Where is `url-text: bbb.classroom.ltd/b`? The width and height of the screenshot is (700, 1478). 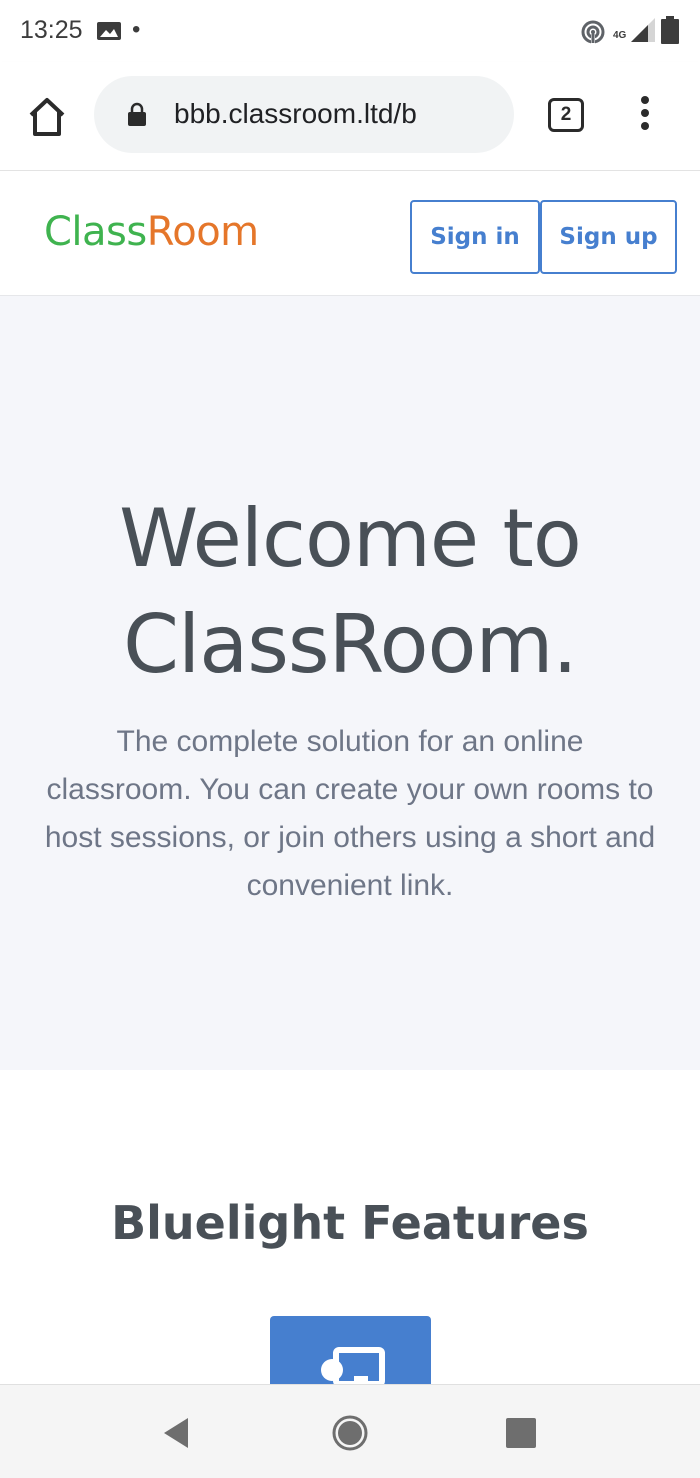
url-text: bbb.classroom.ltd/b is located at coordinates (295, 114).